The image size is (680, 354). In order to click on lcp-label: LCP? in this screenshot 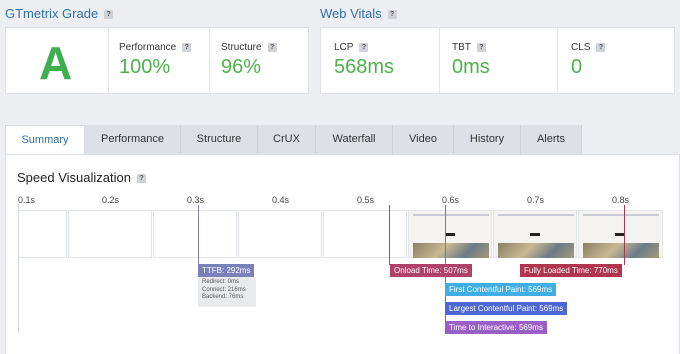, I will do `click(351, 47)`.